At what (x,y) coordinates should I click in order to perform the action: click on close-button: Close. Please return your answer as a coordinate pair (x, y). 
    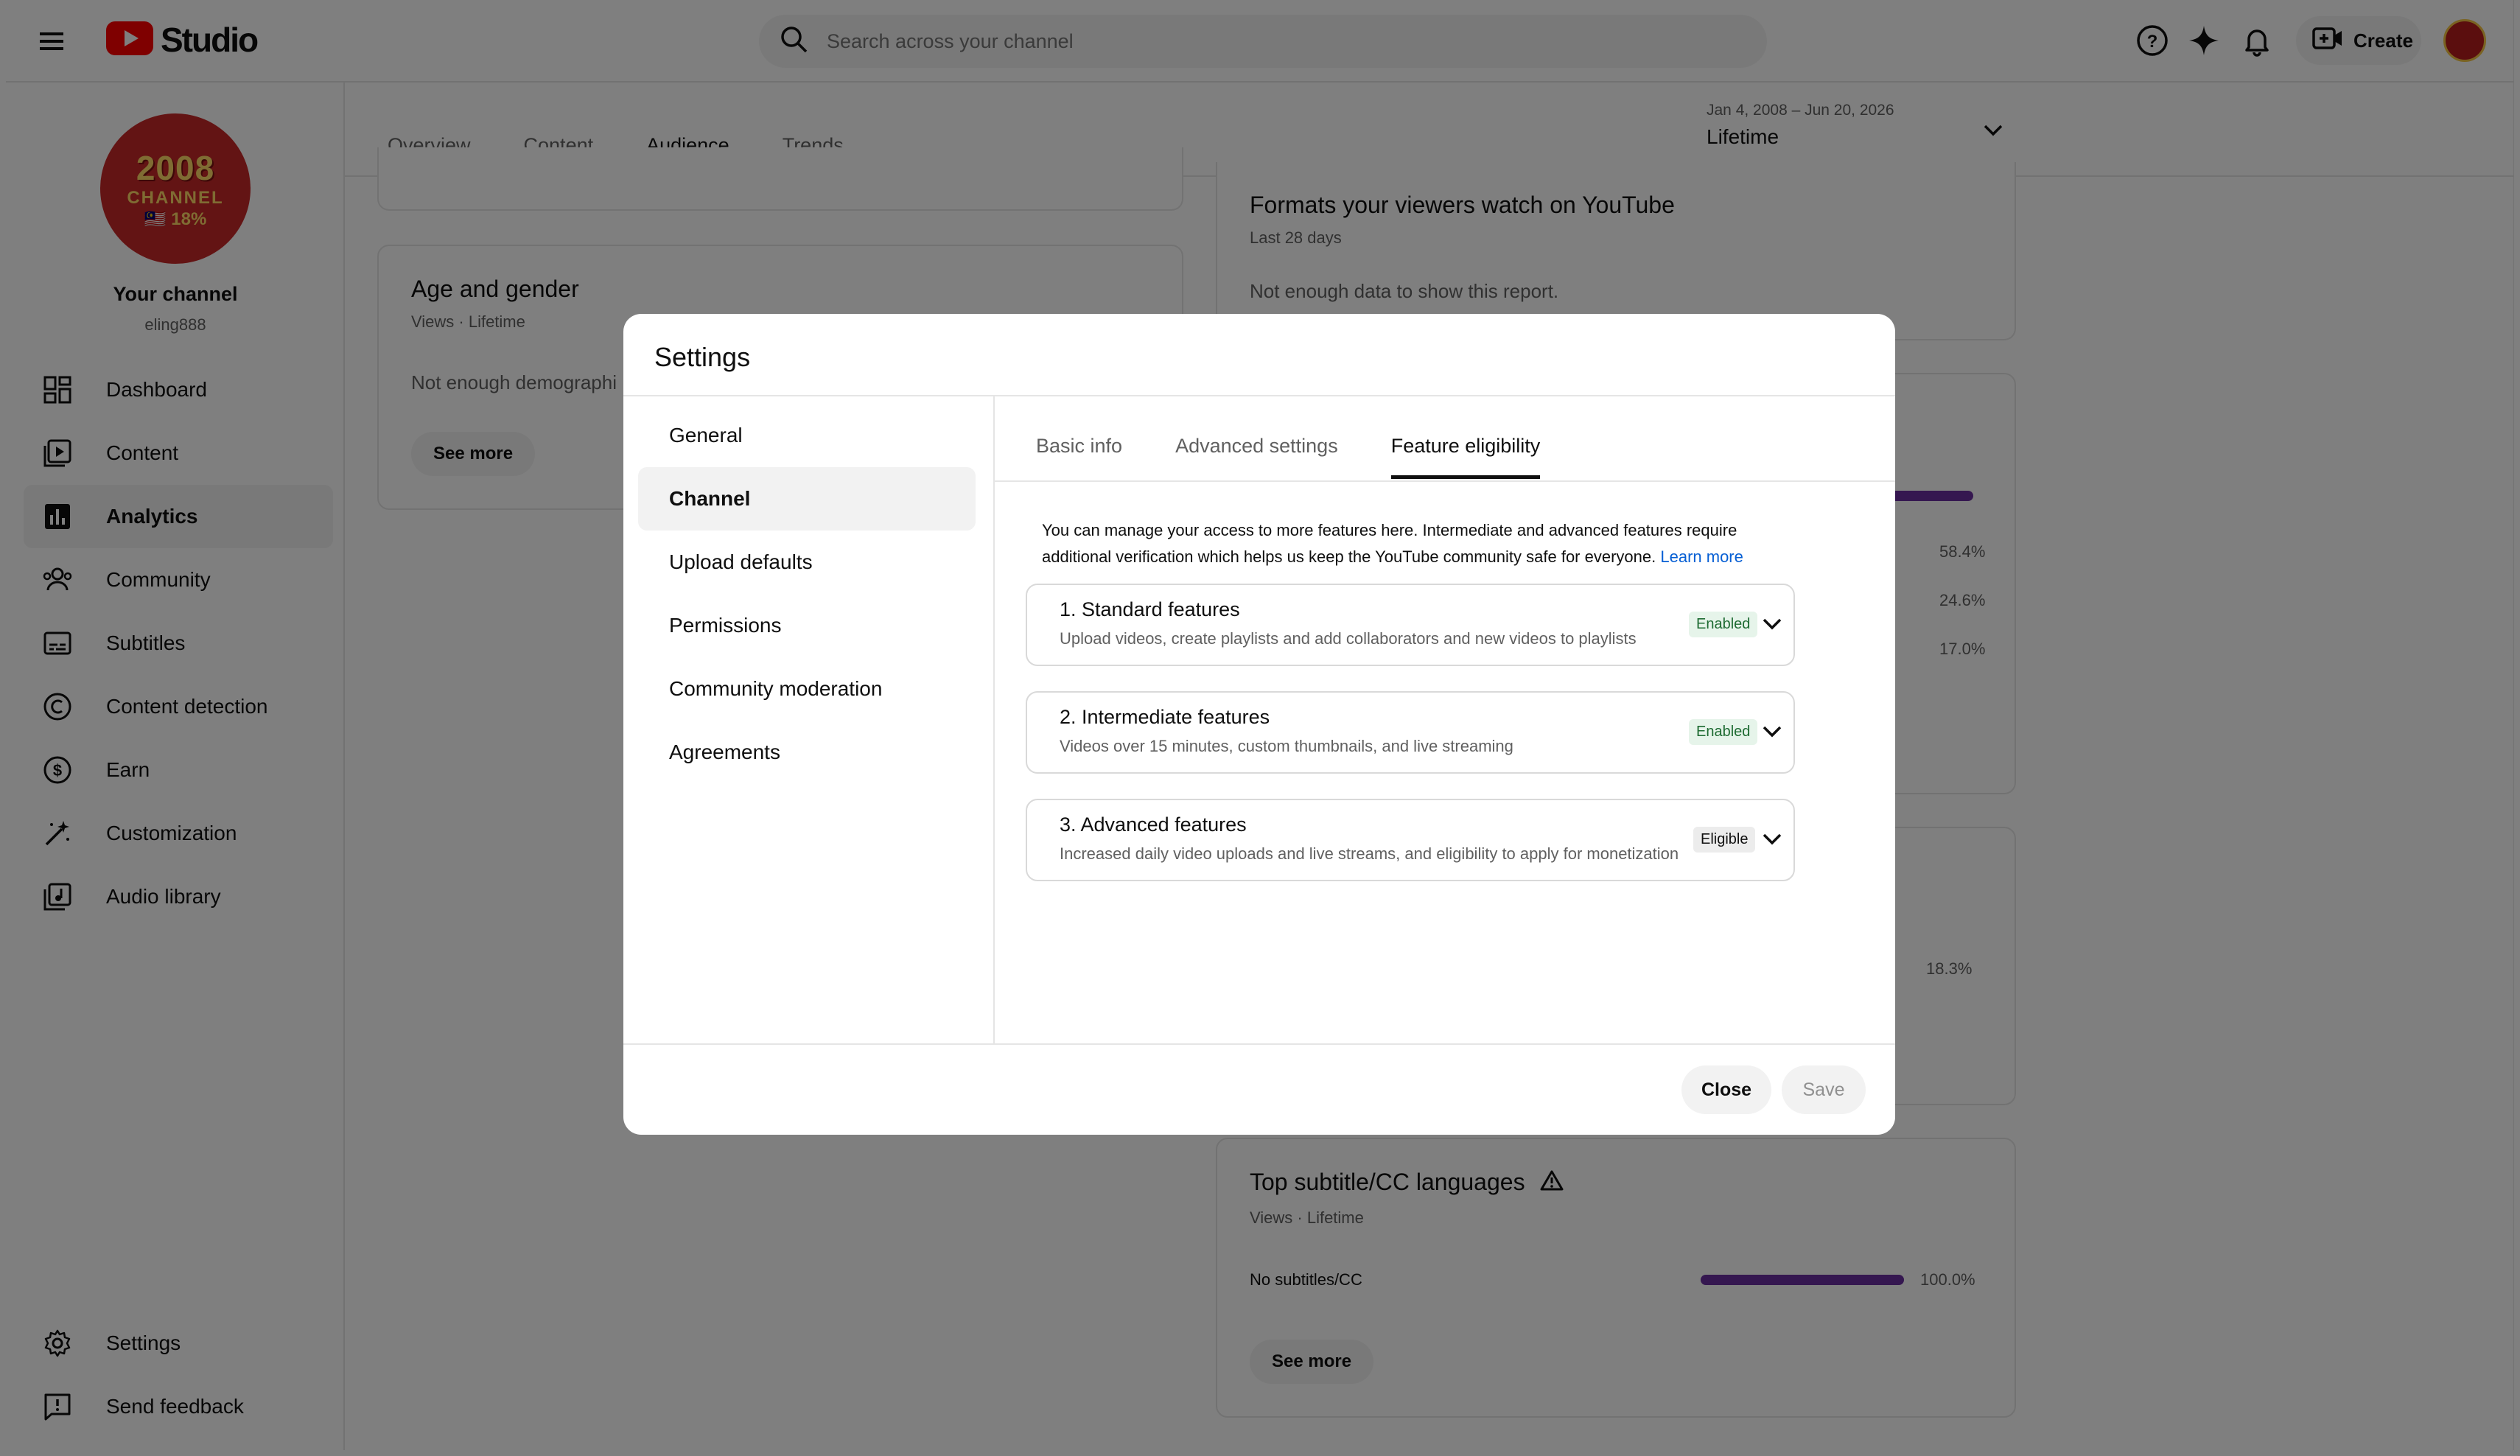
    Looking at the image, I should click on (1726, 1089).